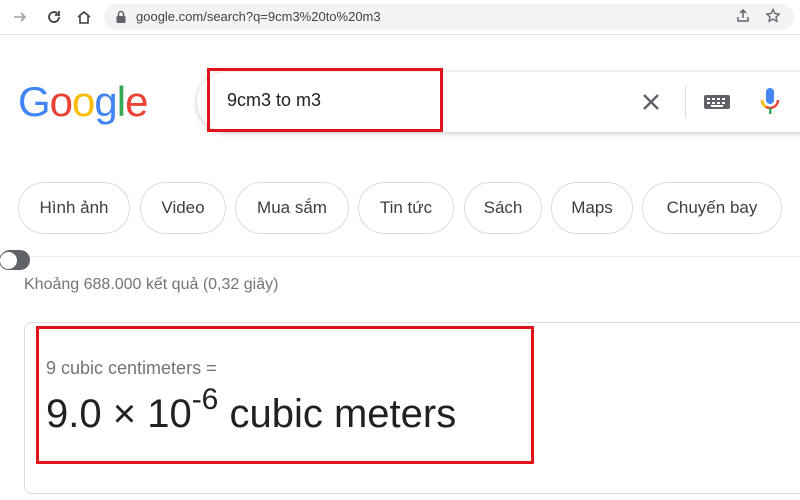 The height and width of the screenshot is (500, 800). Describe the element at coordinates (20, 17) in the screenshot. I see `forward-arrow-icon` at that location.